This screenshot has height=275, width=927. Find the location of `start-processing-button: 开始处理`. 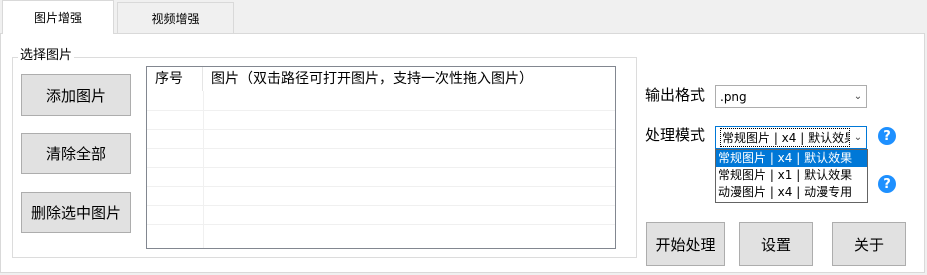

start-processing-button: 开始处理 is located at coordinates (685, 244).